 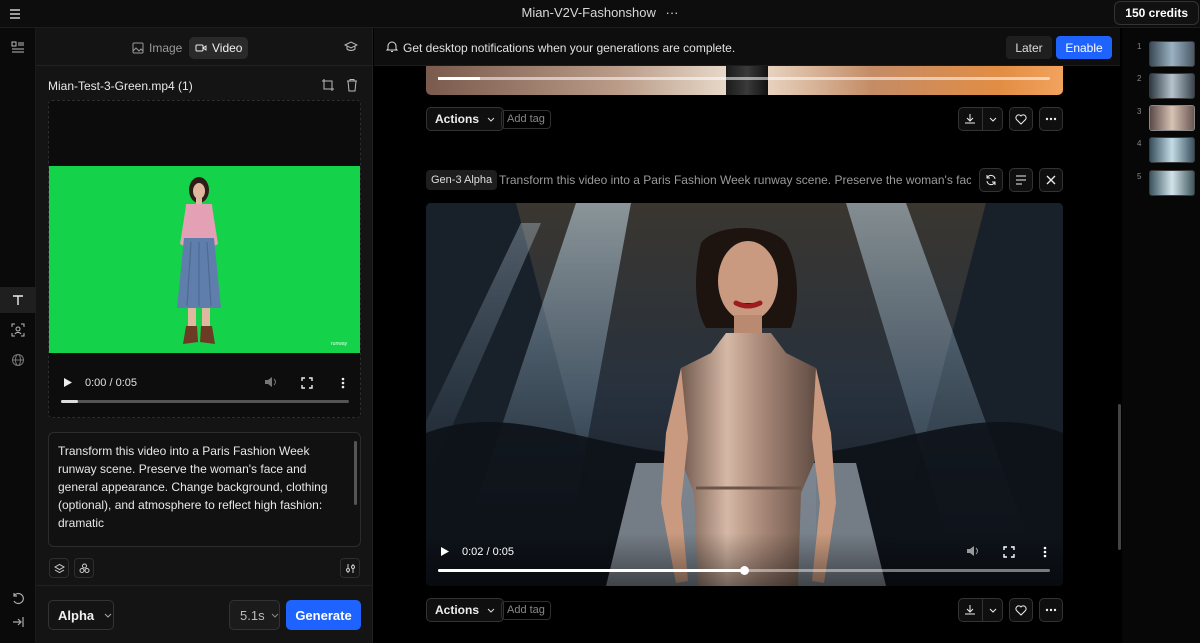 What do you see at coordinates (15, 14) in the screenshot?
I see `menu-icon` at bounding box center [15, 14].